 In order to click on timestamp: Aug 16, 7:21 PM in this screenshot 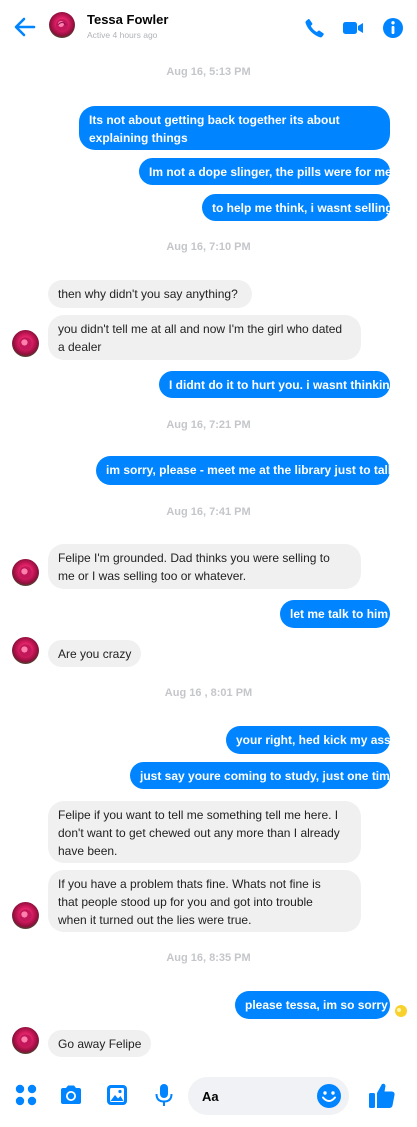, I will do `click(208, 425)`.